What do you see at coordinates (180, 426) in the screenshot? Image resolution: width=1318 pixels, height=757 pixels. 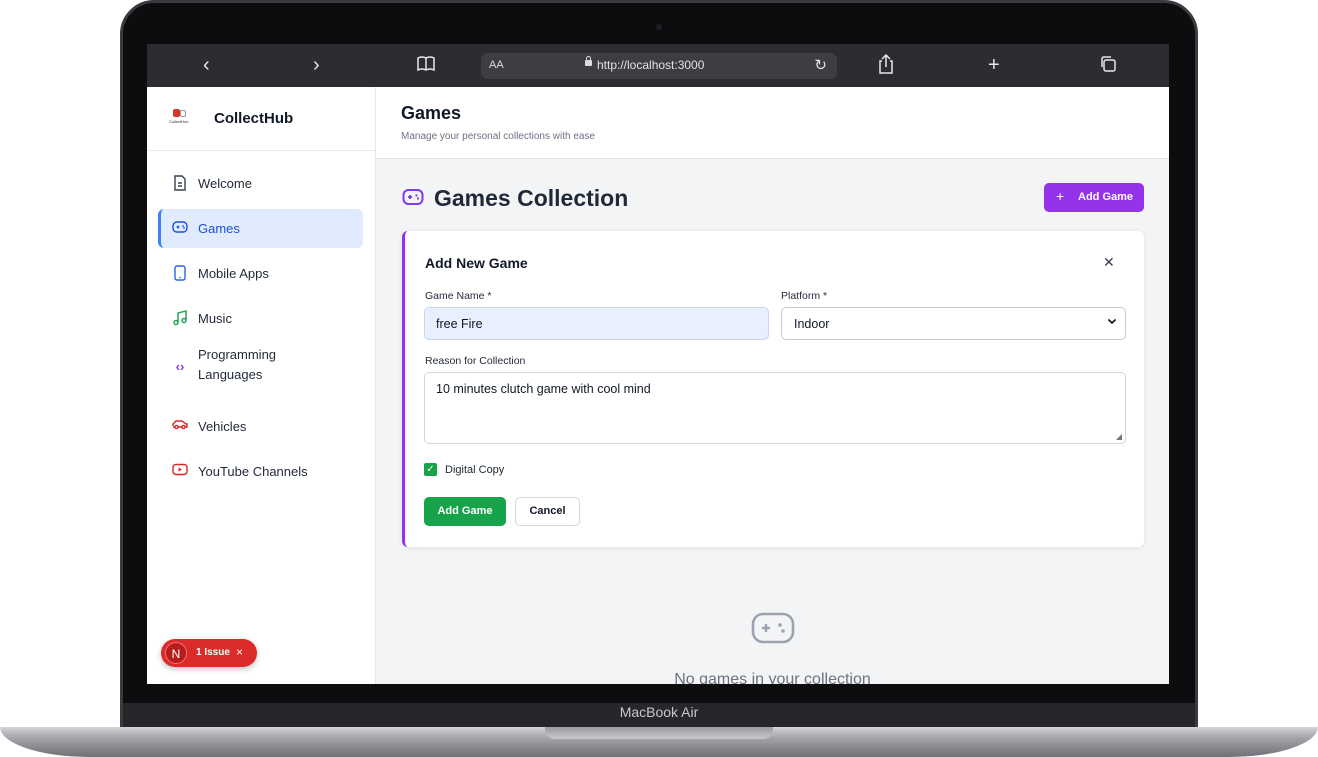 I see `car-icon` at bounding box center [180, 426].